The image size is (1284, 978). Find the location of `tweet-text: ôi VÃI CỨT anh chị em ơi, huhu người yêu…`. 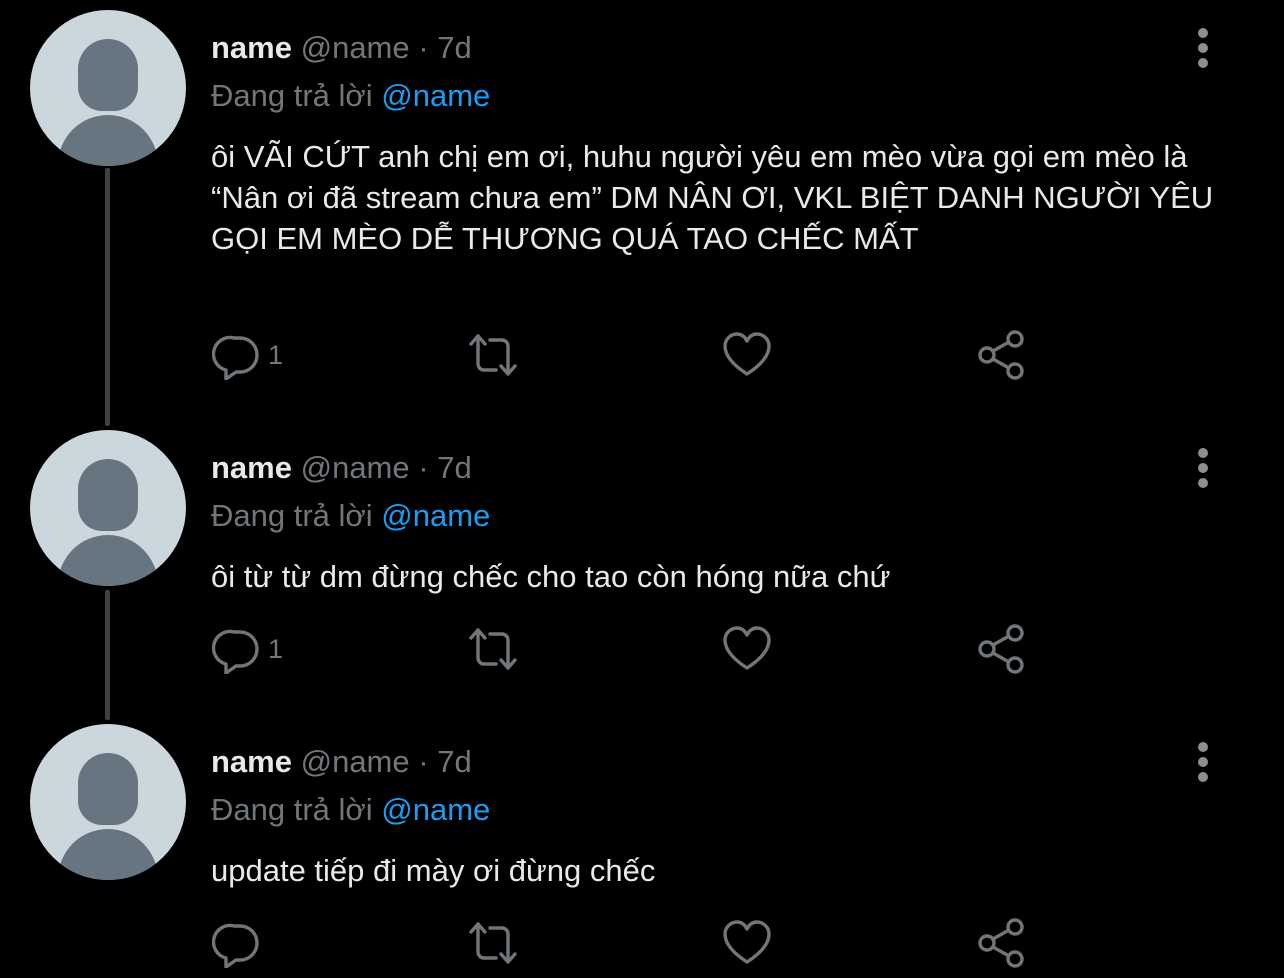

tweet-text: ôi VÃI CỨT anh chị em ơi, huhu người yêu… is located at coordinates (712, 197).